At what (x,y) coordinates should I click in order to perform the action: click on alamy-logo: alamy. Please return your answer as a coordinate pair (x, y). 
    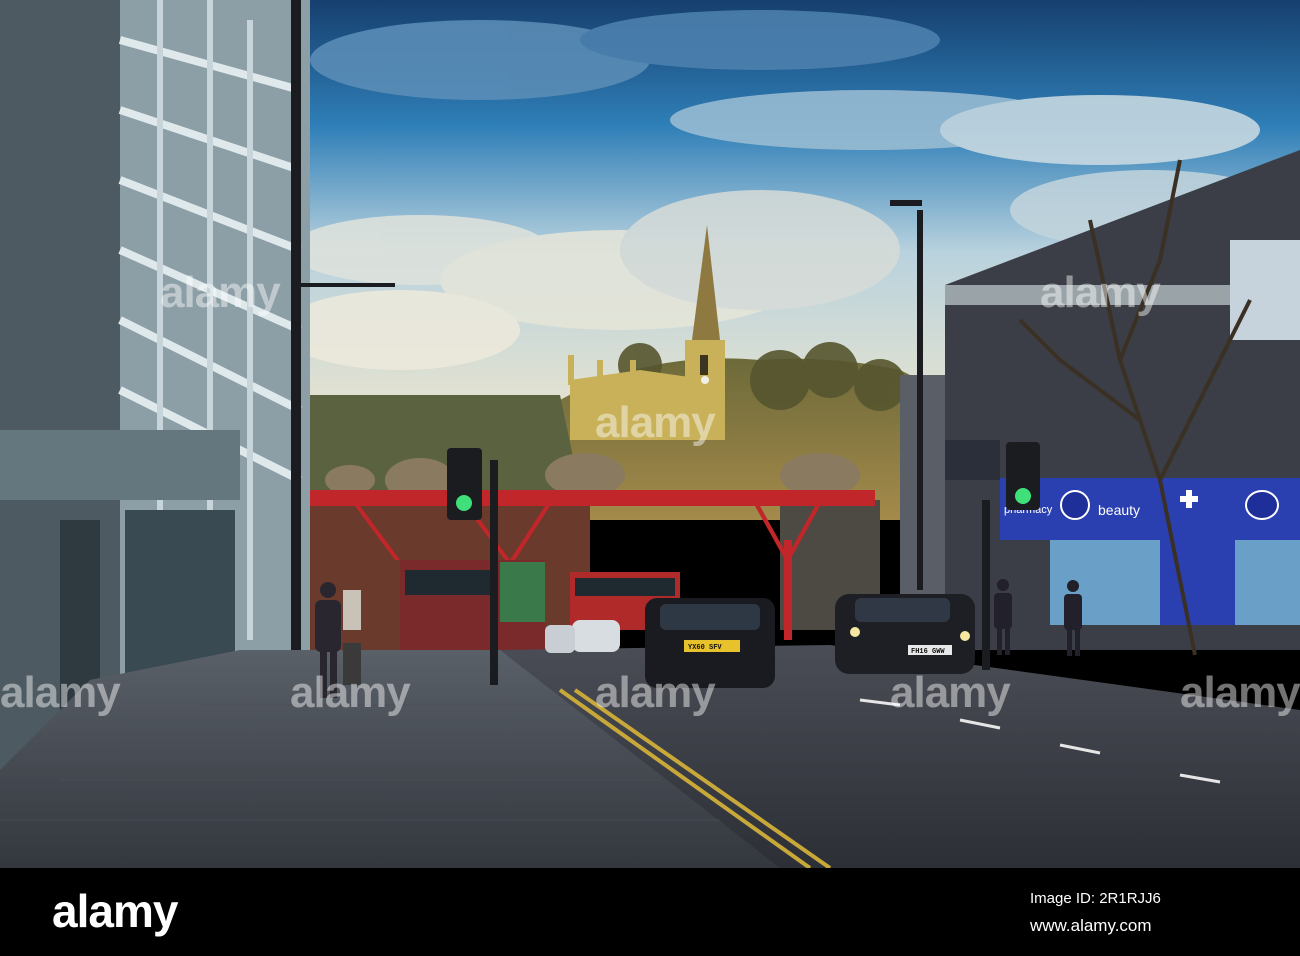
    Looking at the image, I should click on (115, 911).